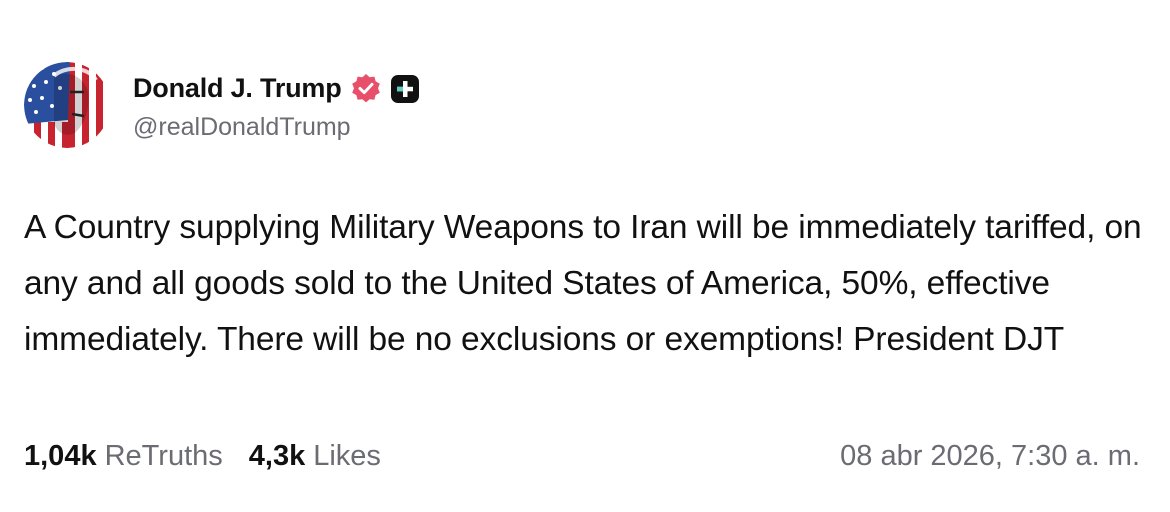 The image size is (1170, 512). I want to click on author-names: Donald J. Trump @realDonaldTrump, so click(276, 105).